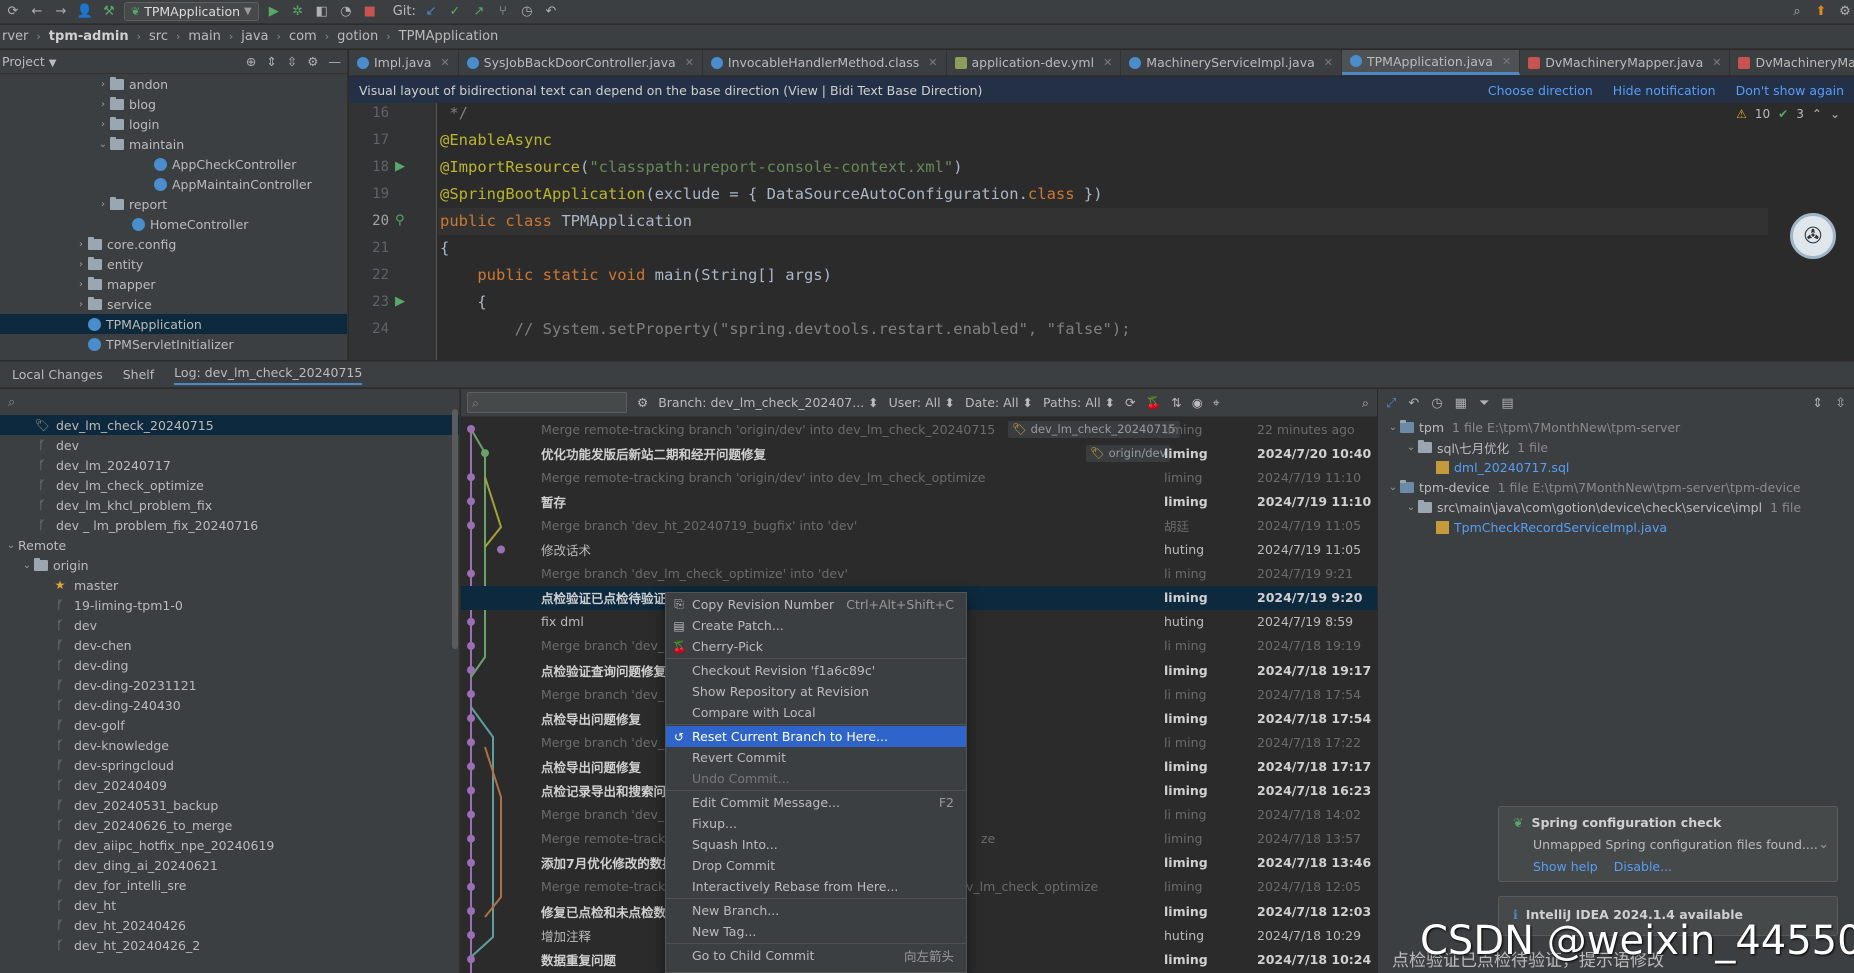 The width and height of the screenshot is (1854, 973). I want to click on branch-item: ᚴ dev_lm_khcl_problem_fix, so click(229, 505).